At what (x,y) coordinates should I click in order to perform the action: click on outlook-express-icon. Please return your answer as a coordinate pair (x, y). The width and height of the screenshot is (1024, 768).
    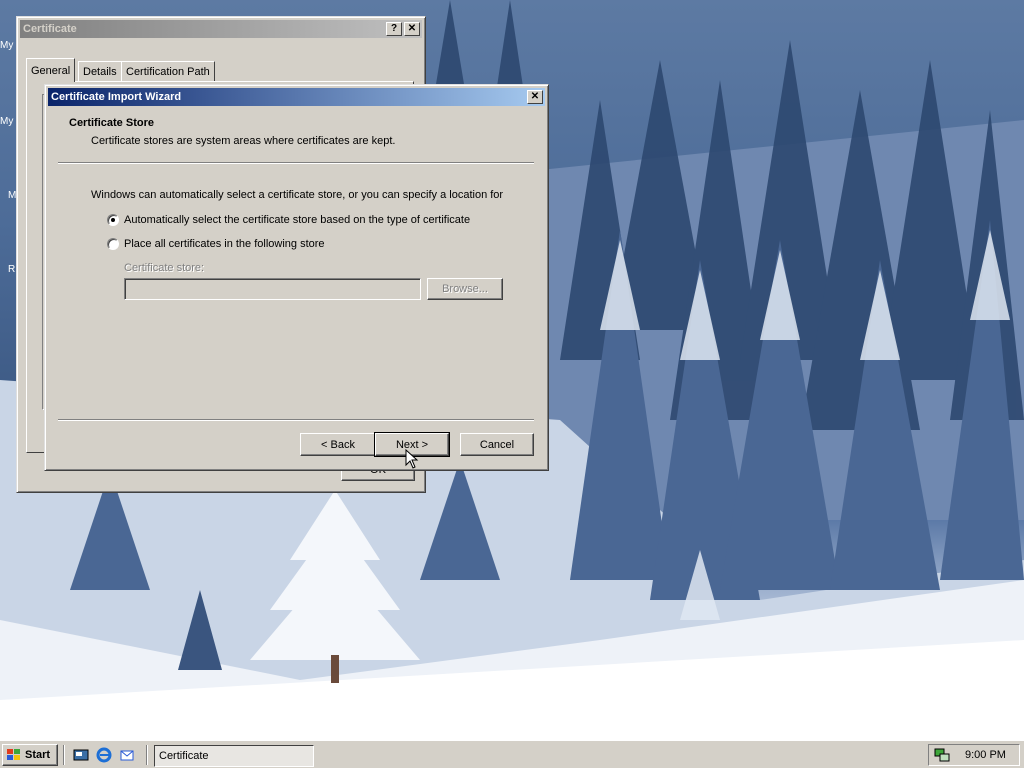
    Looking at the image, I should click on (127, 755).